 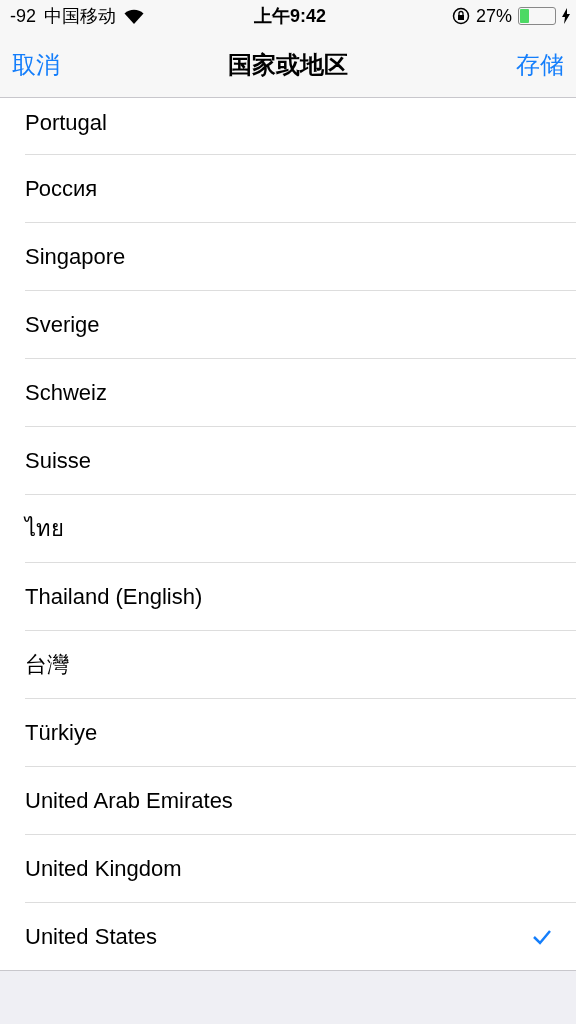 What do you see at coordinates (300, 597) in the screenshot?
I see `region-item: Thailand (English)` at bounding box center [300, 597].